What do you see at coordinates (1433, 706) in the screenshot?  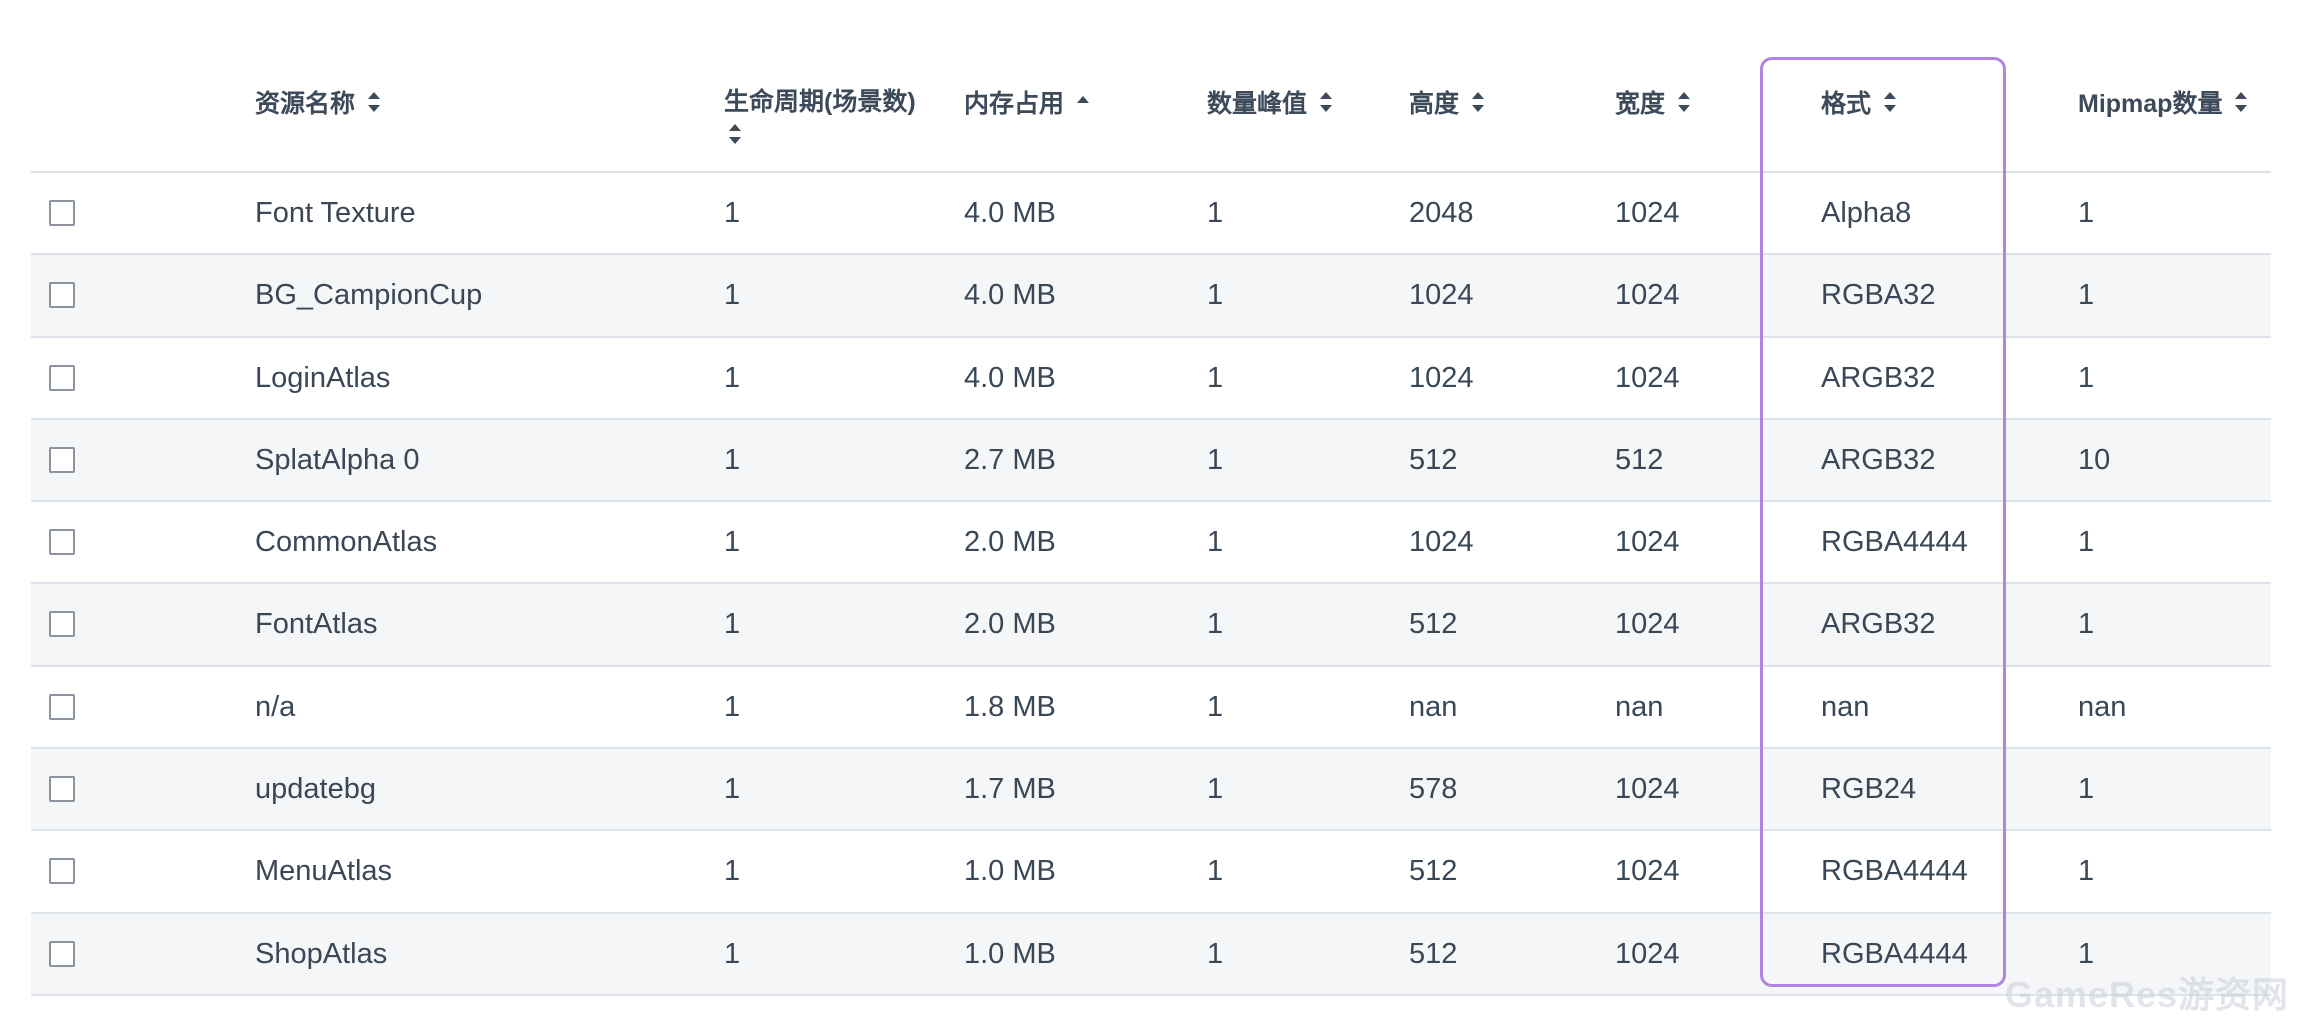 I see `cell-height: nan` at bounding box center [1433, 706].